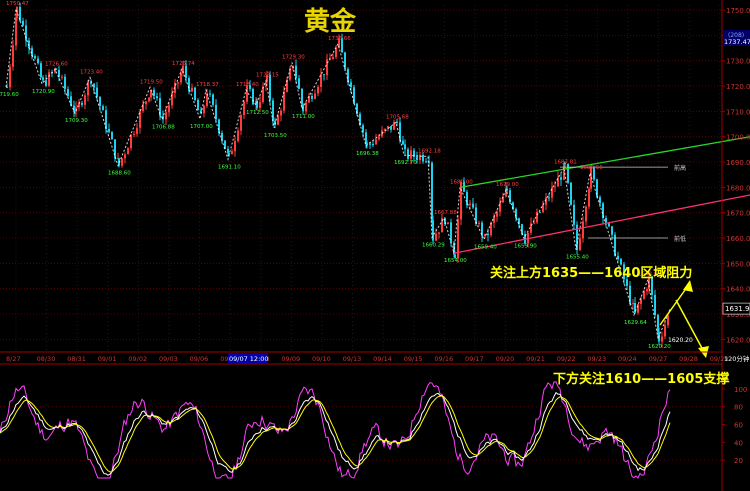  What do you see at coordinates (566, 359) in the screenshot?
I see `x-tick-label: 09/22` at bounding box center [566, 359].